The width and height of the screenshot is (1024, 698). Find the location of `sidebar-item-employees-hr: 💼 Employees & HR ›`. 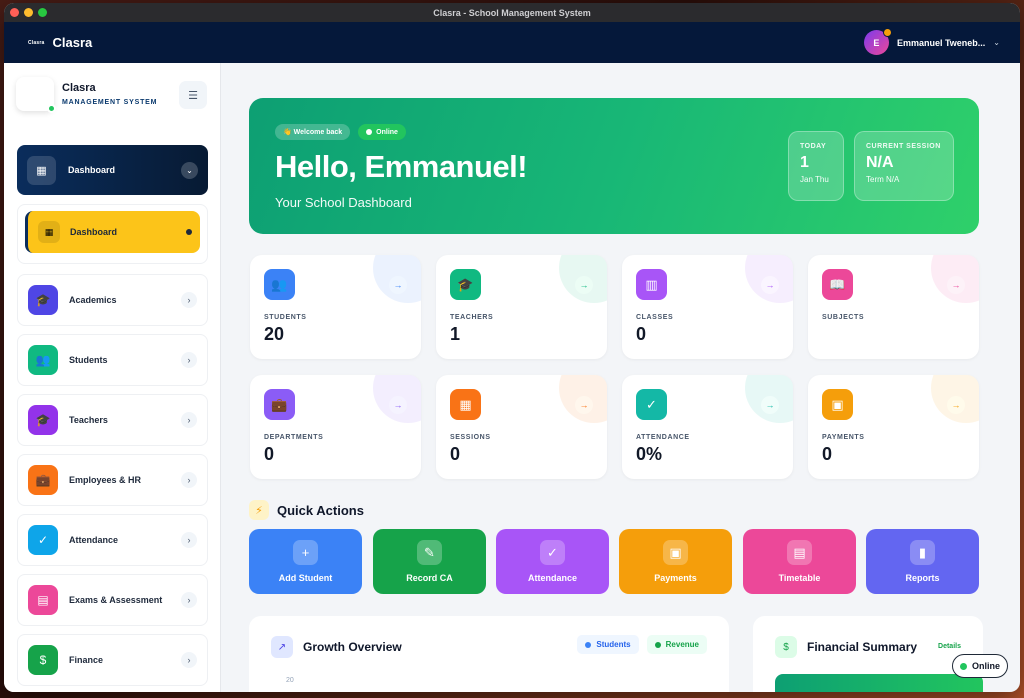

sidebar-item-employees-hr: 💼 Employees & HR › is located at coordinates (112, 480).